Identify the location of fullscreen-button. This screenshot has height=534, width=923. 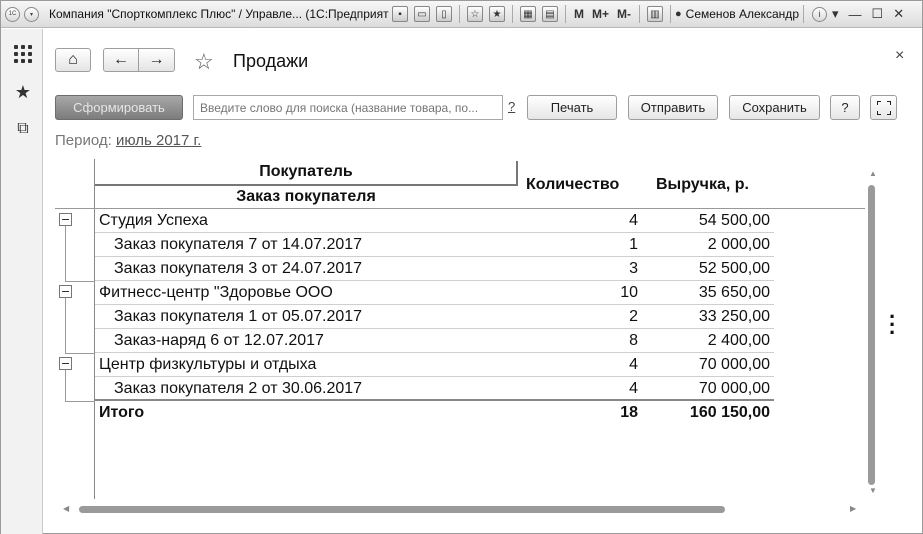
(883, 107).